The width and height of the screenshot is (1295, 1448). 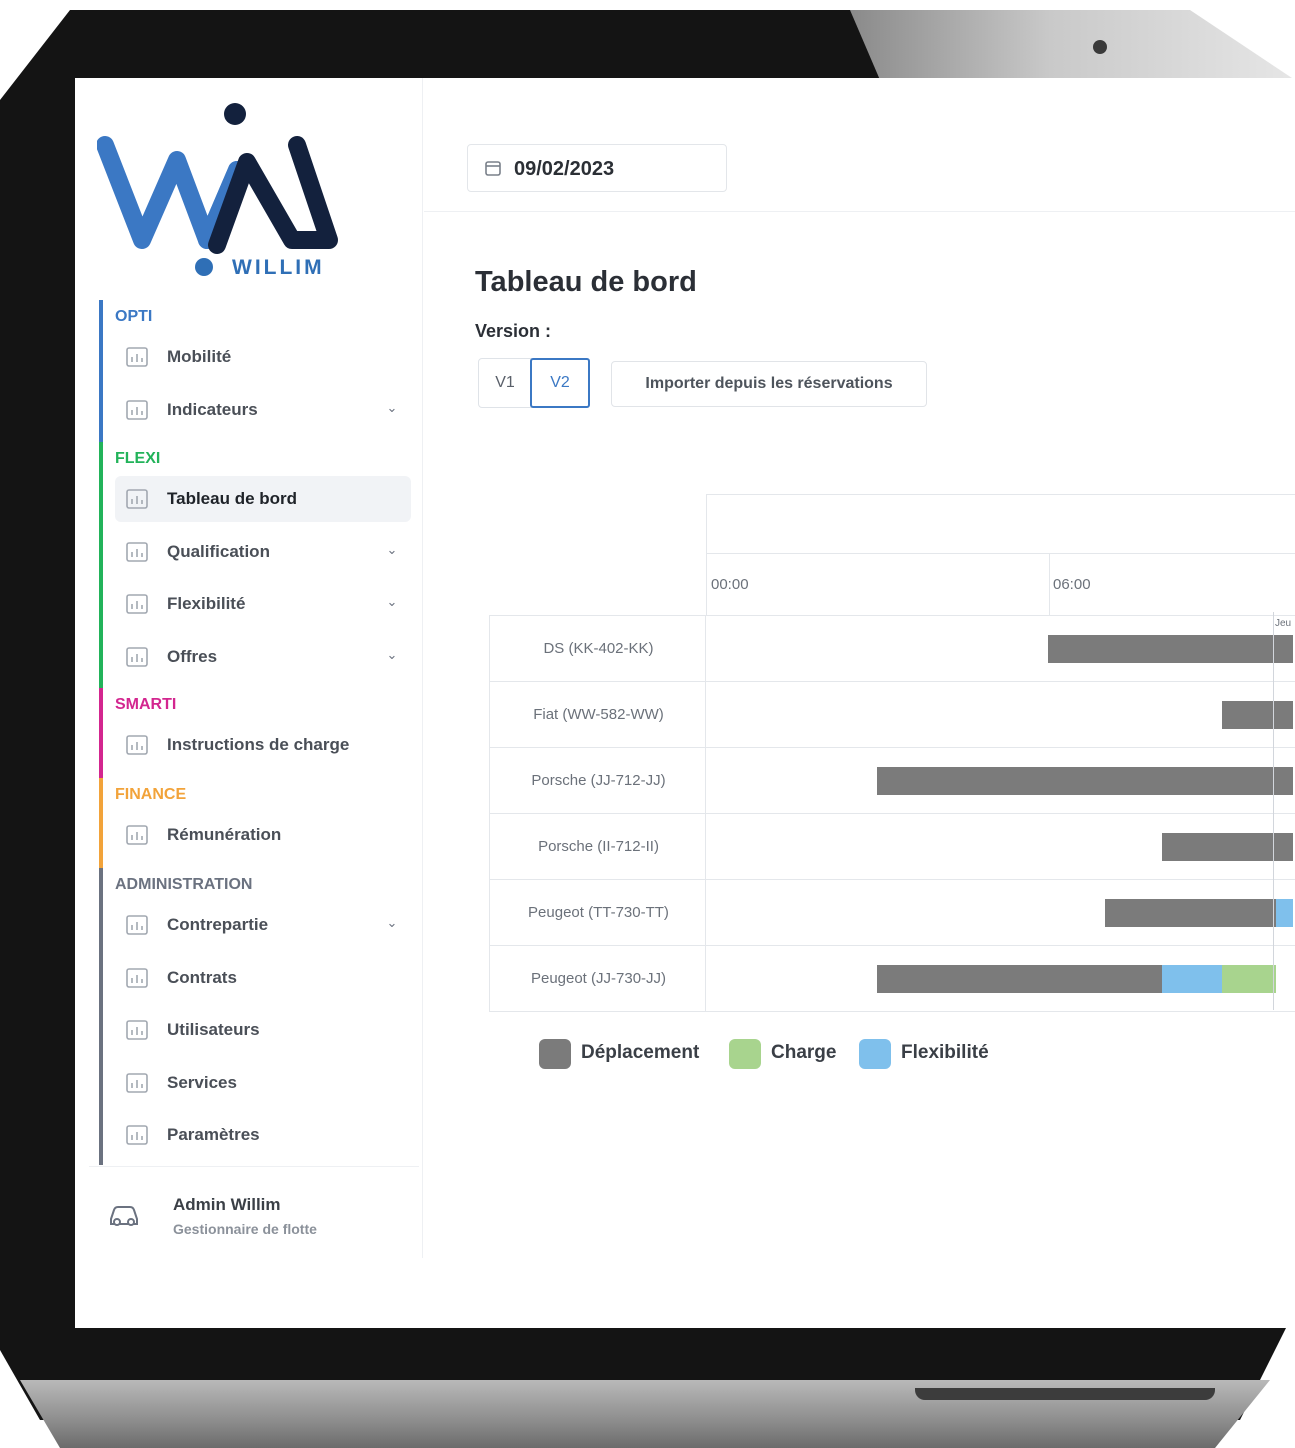 What do you see at coordinates (212, 409) in the screenshot?
I see `sidebar-item-label: Indicateurs` at bounding box center [212, 409].